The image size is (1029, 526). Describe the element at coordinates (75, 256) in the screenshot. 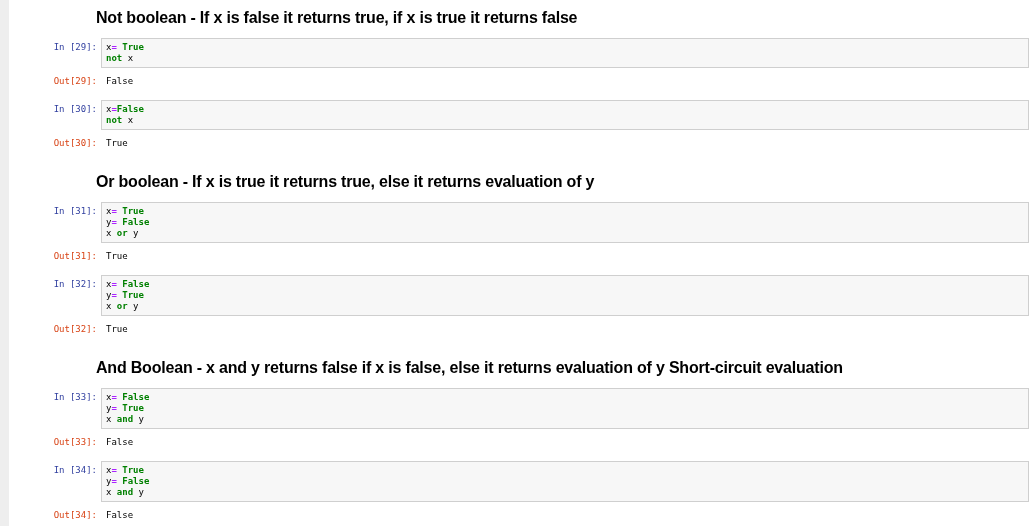

I see `output-prompt: Out[31]:` at that location.